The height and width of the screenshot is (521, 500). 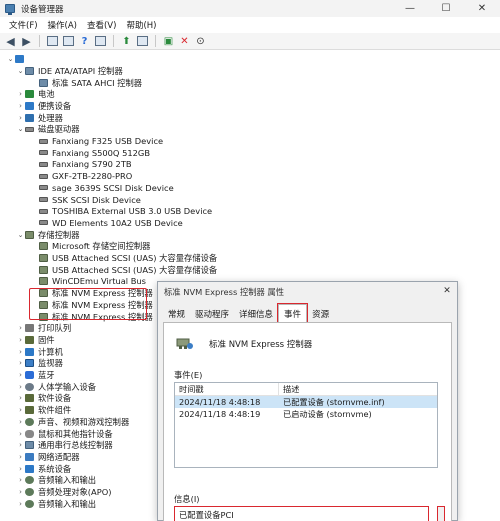 I want to click on tree-device: WD Elements 10A2 USB Device, so click(x=106, y=223).